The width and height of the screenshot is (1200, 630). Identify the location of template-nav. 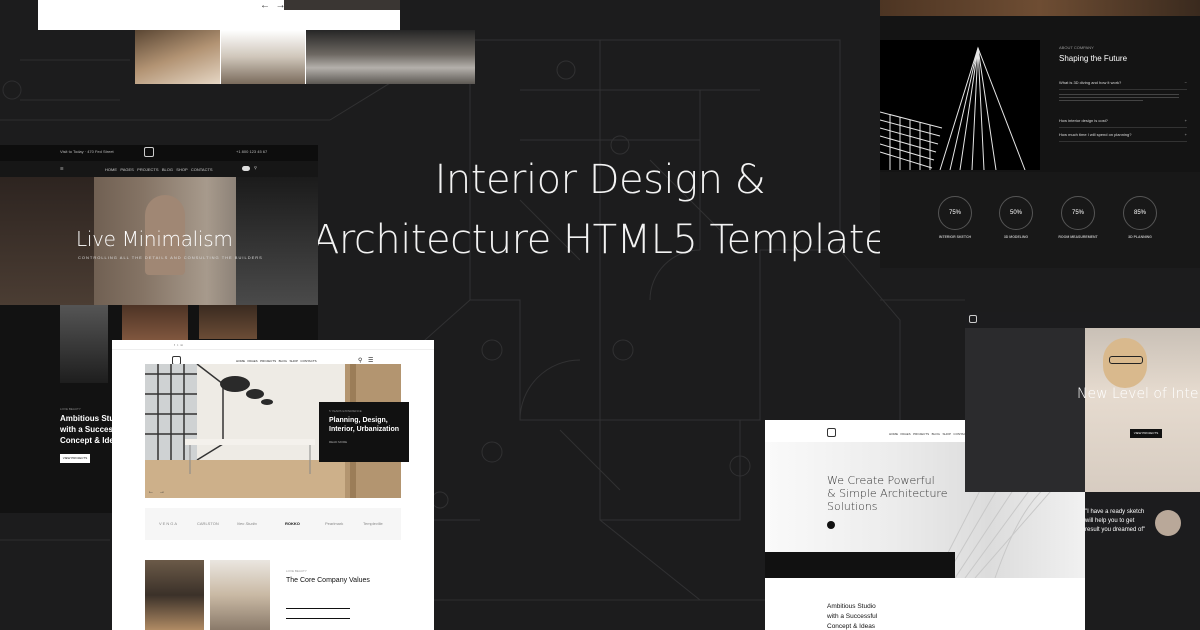
(1082, 320).